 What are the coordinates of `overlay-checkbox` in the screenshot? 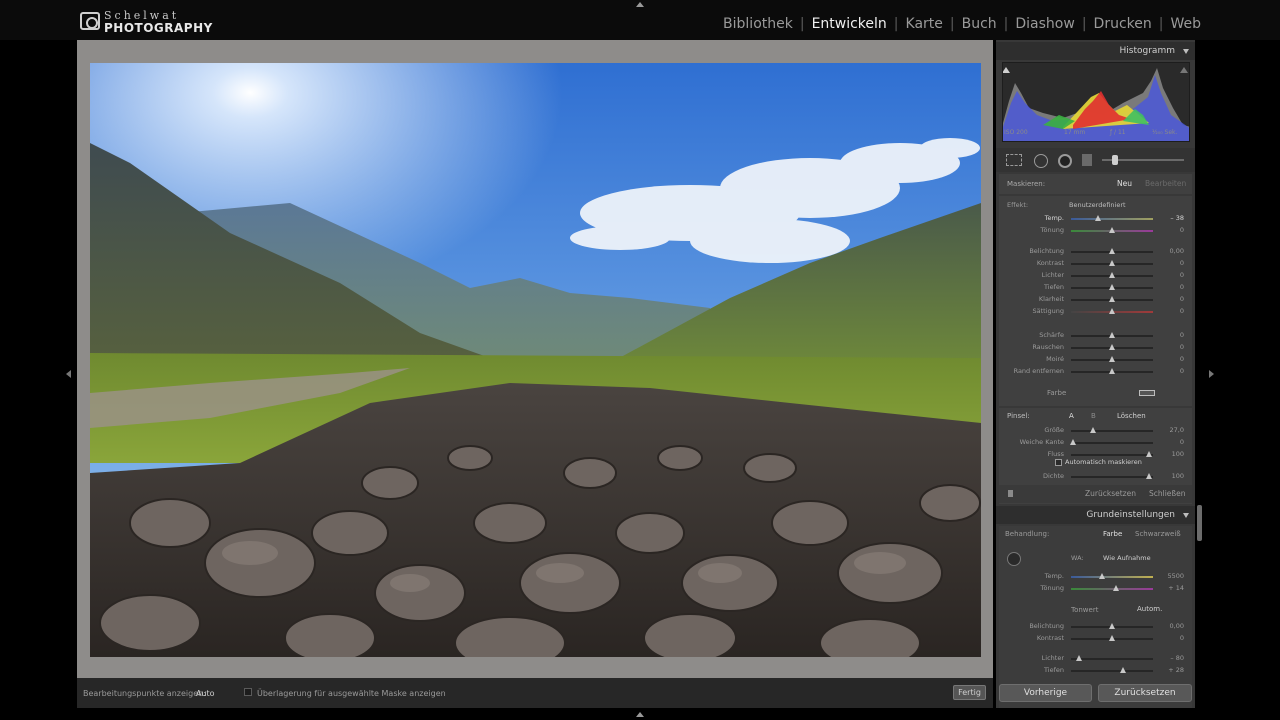 It's located at (248, 692).